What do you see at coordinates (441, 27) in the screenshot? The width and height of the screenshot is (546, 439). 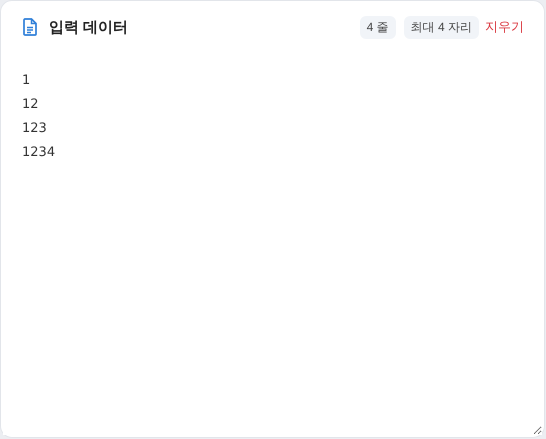 I see `count-badge: 최대 4 자리` at bounding box center [441, 27].